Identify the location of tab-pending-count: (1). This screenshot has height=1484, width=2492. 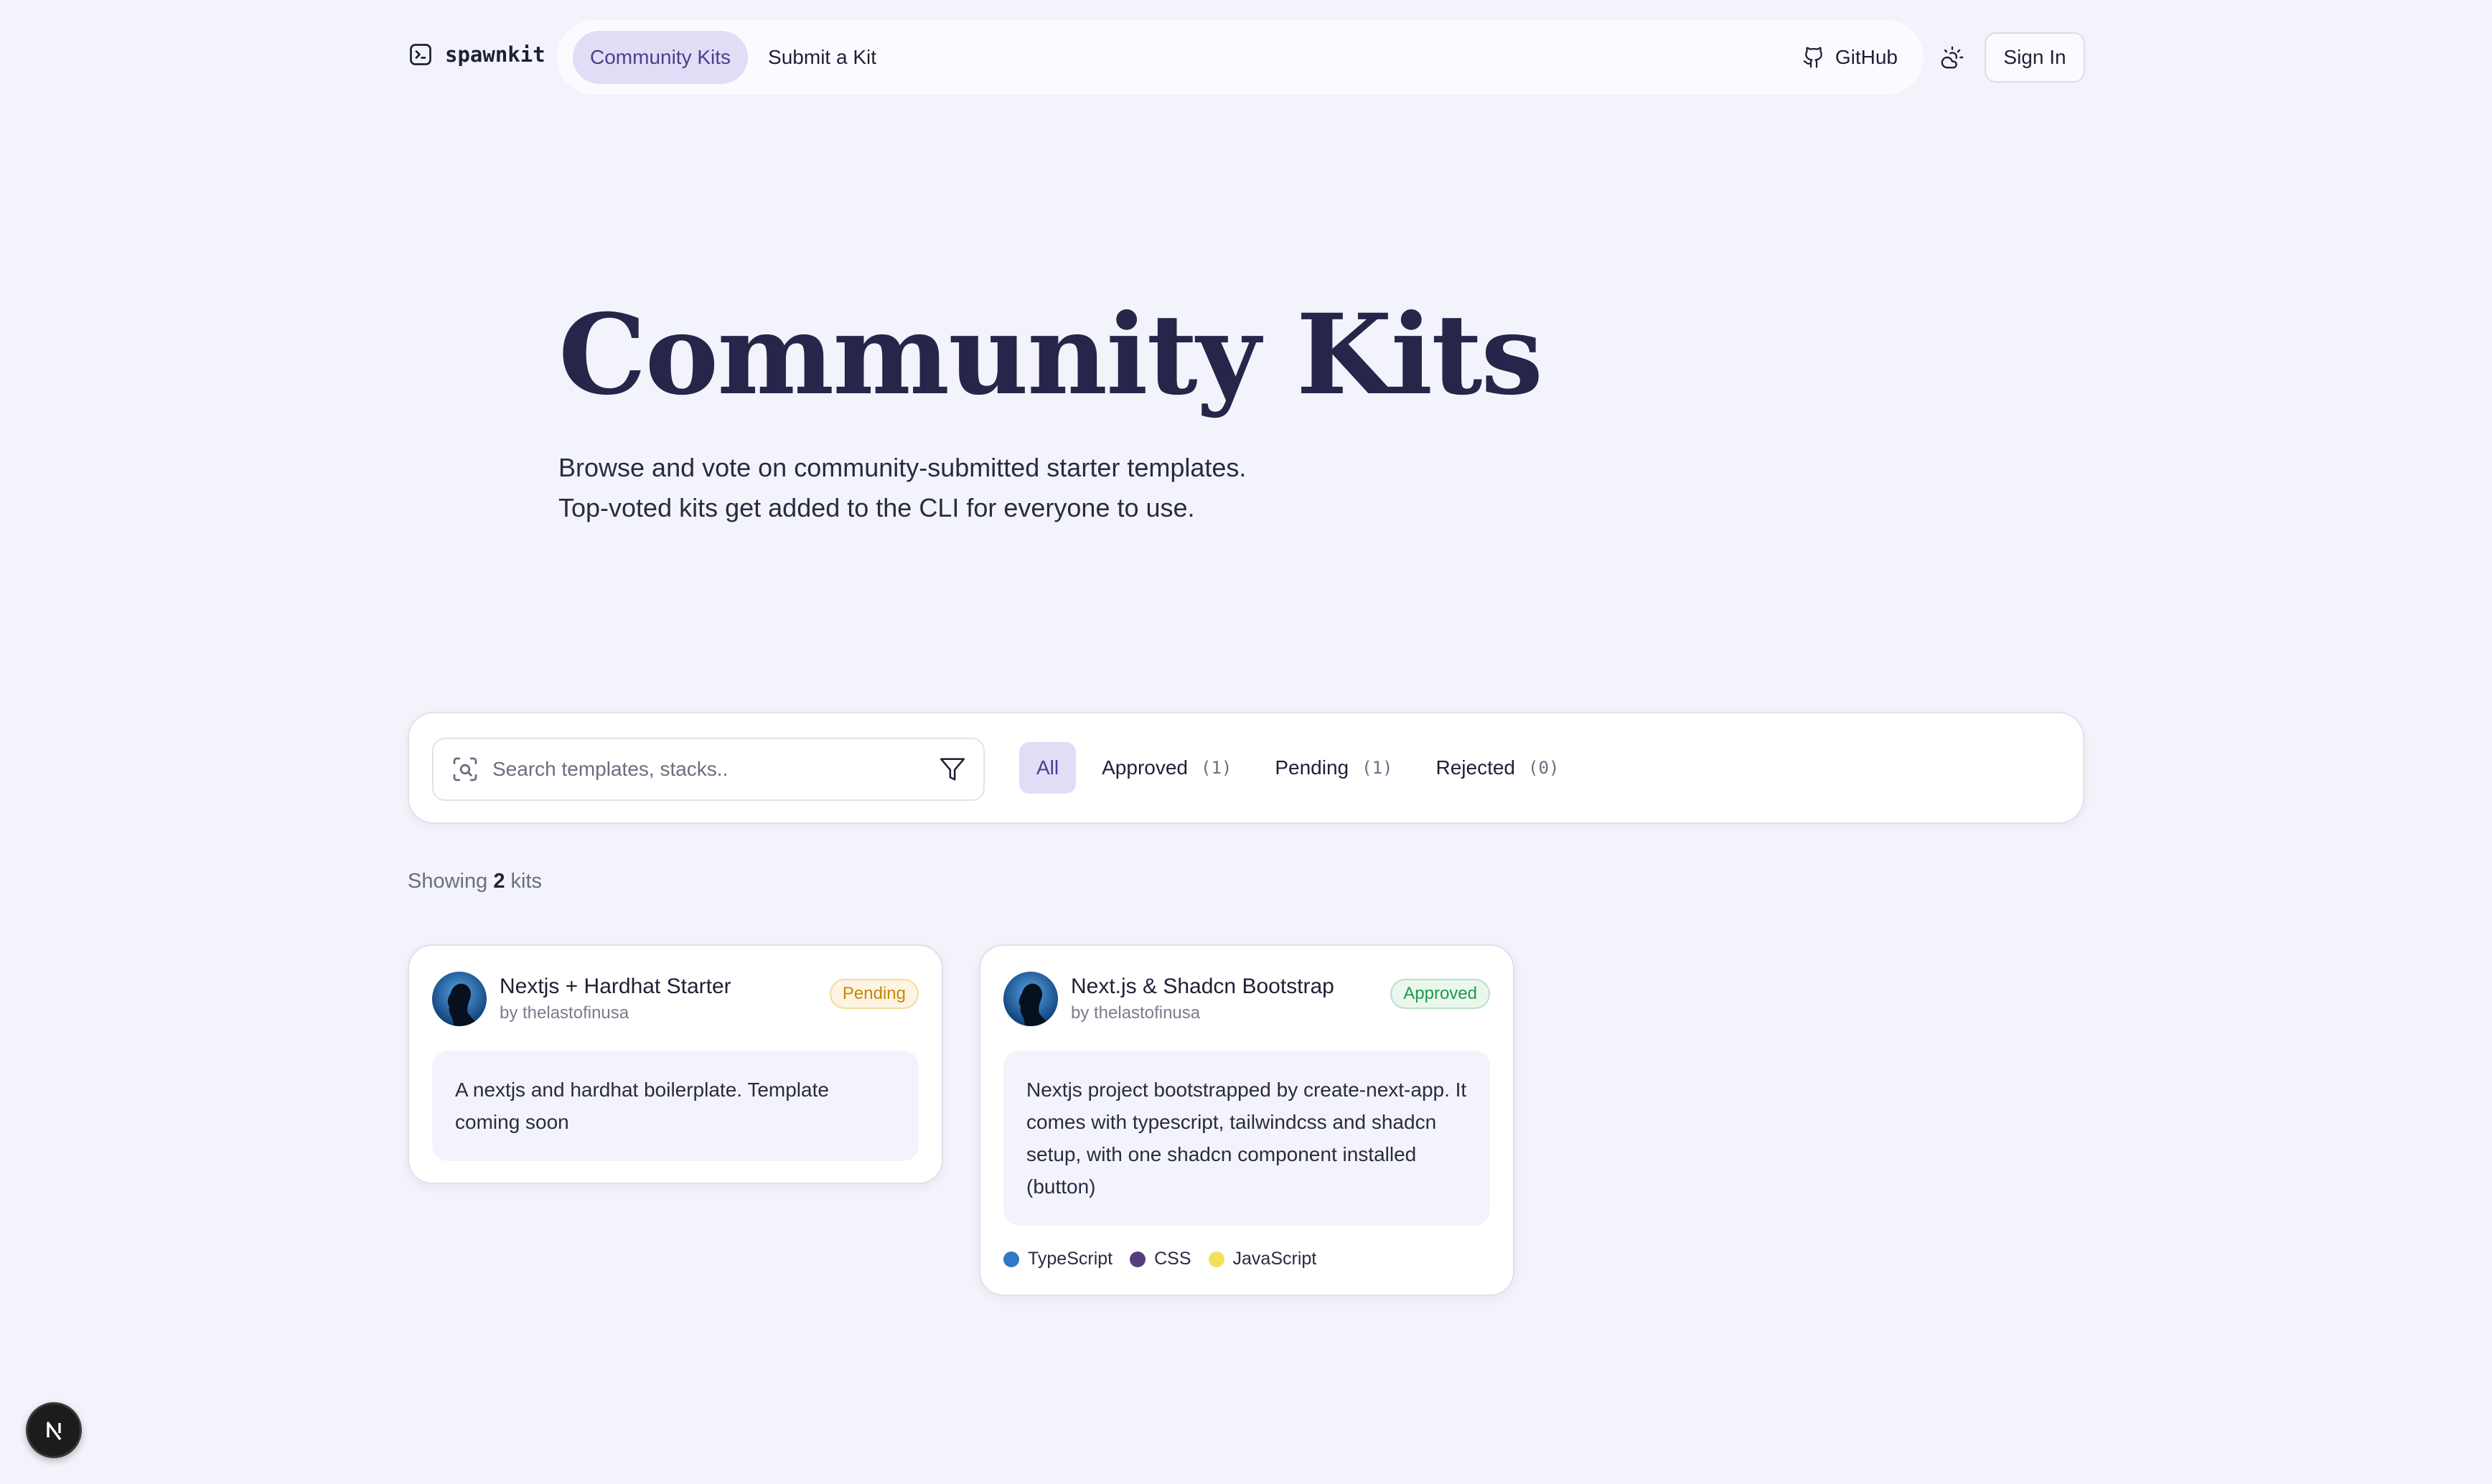
(1378, 768).